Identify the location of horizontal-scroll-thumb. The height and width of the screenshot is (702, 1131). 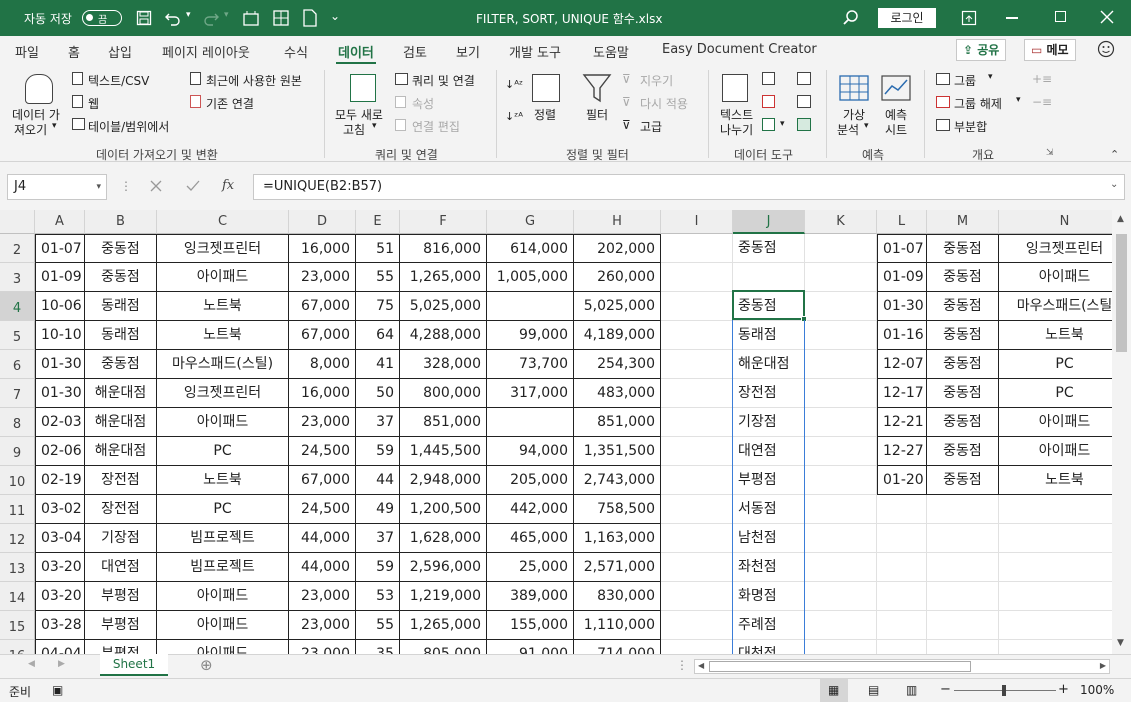
(840, 666).